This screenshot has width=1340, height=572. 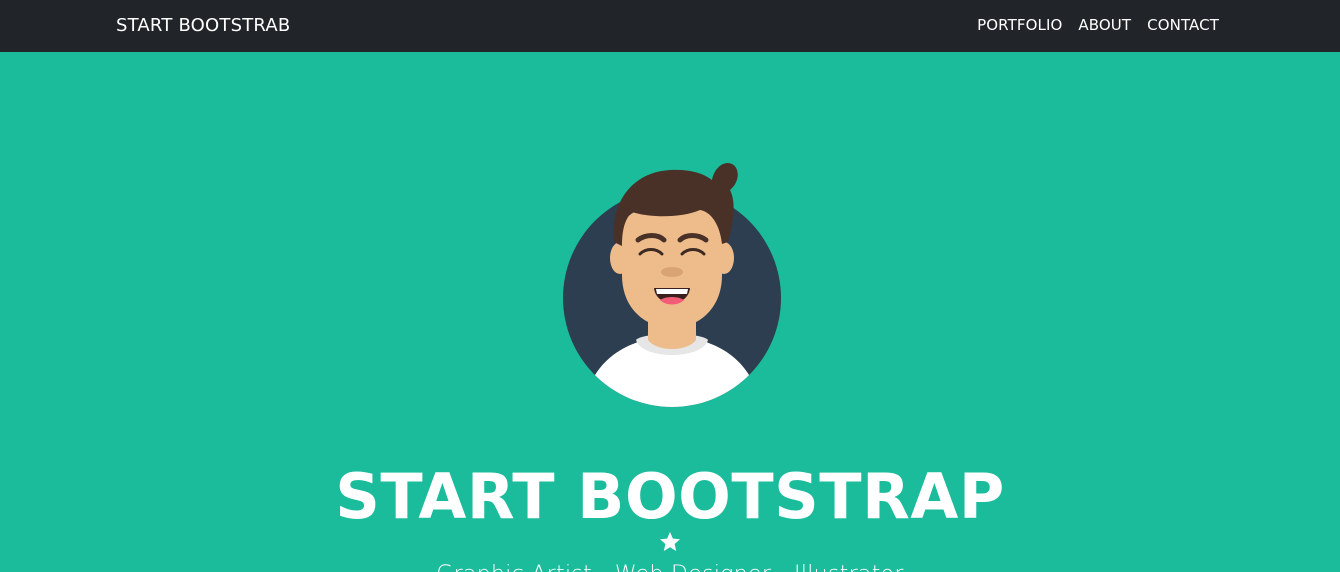 I want to click on avatar-illustration, so click(x=672, y=285).